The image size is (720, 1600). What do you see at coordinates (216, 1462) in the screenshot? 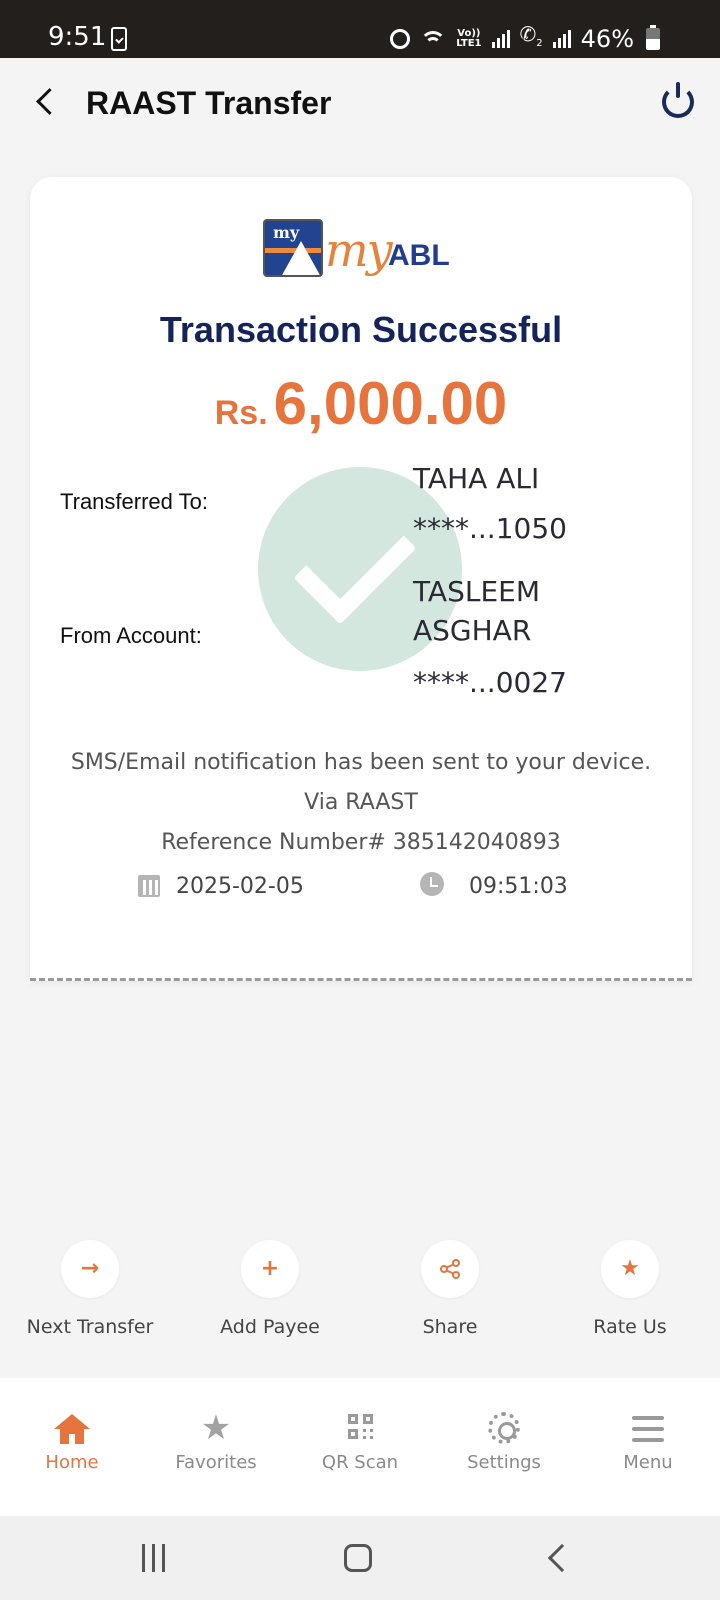
I see `nav-label: Favorites` at bounding box center [216, 1462].